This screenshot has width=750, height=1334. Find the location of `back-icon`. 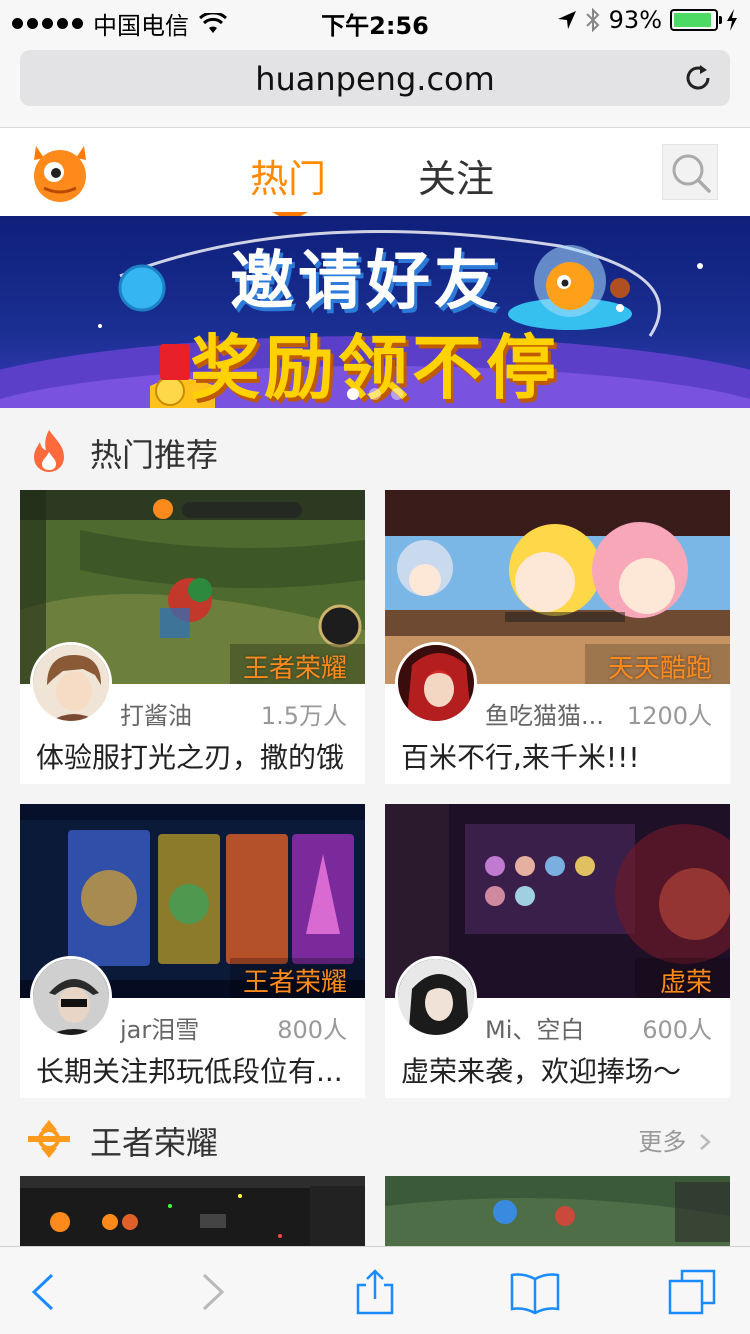

back-icon is located at coordinates (45, 1292).